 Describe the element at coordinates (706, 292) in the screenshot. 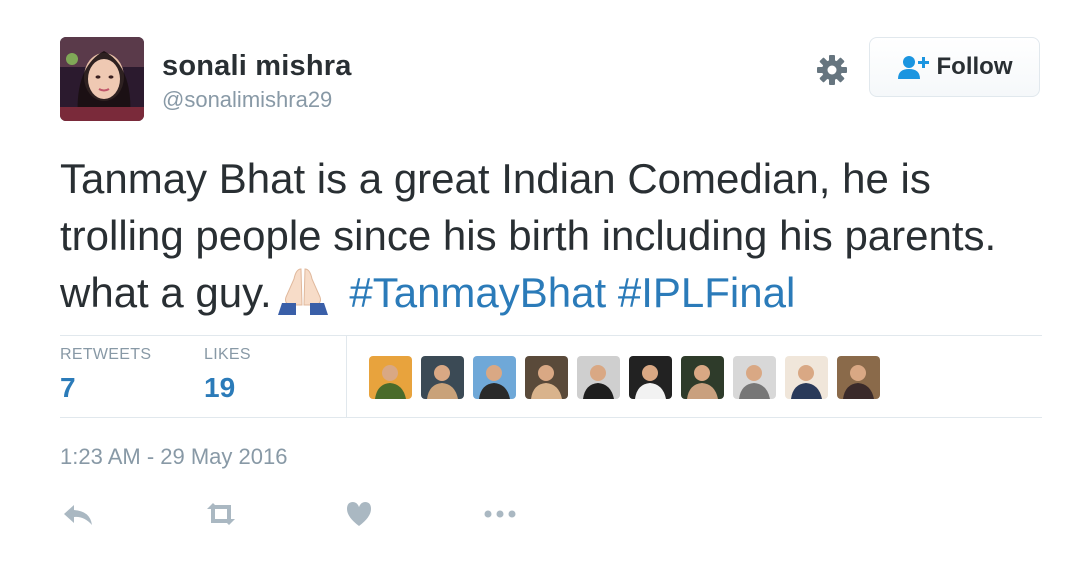

I see `hashtag-iplfinal: #IPLFinal` at that location.